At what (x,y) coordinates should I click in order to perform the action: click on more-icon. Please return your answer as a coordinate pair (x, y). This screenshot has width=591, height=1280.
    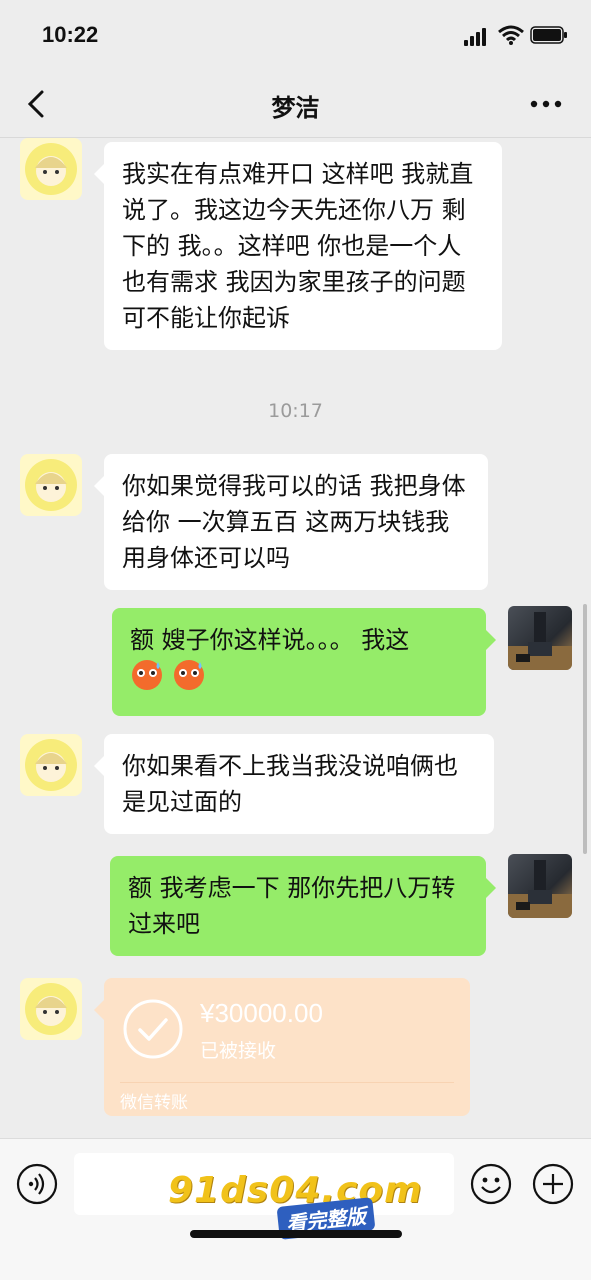
    Looking at the image, I should click on (546, 104).